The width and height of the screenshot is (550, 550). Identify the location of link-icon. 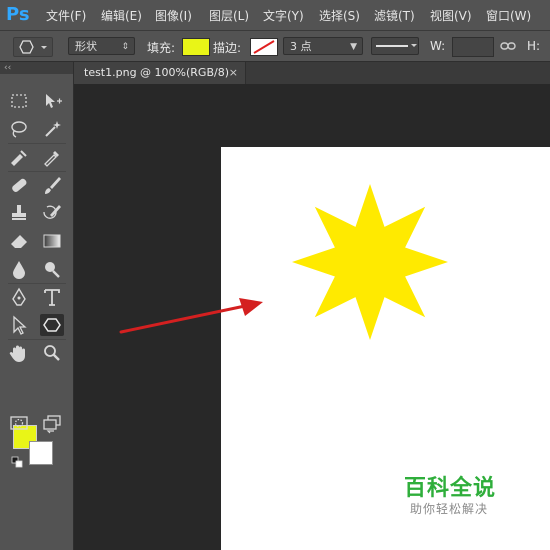
(508, 46).